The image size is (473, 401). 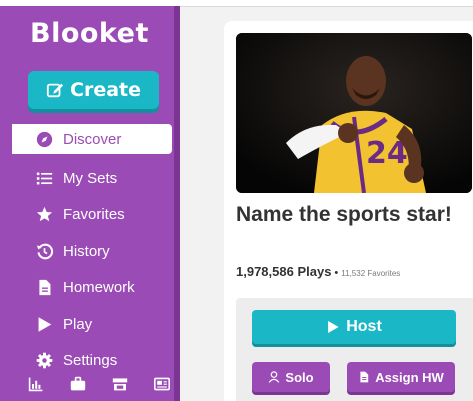 I want to click on history-icon, so click(x=44, y=251).